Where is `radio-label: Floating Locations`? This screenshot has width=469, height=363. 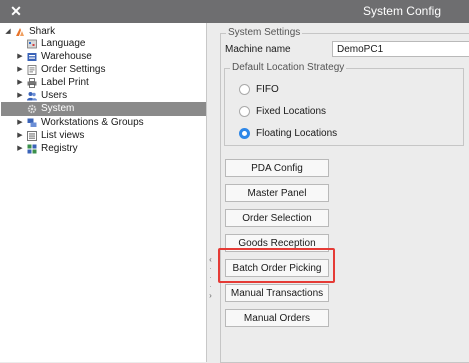 radio-label: Floating Locations is located at coordinates (297, 133).